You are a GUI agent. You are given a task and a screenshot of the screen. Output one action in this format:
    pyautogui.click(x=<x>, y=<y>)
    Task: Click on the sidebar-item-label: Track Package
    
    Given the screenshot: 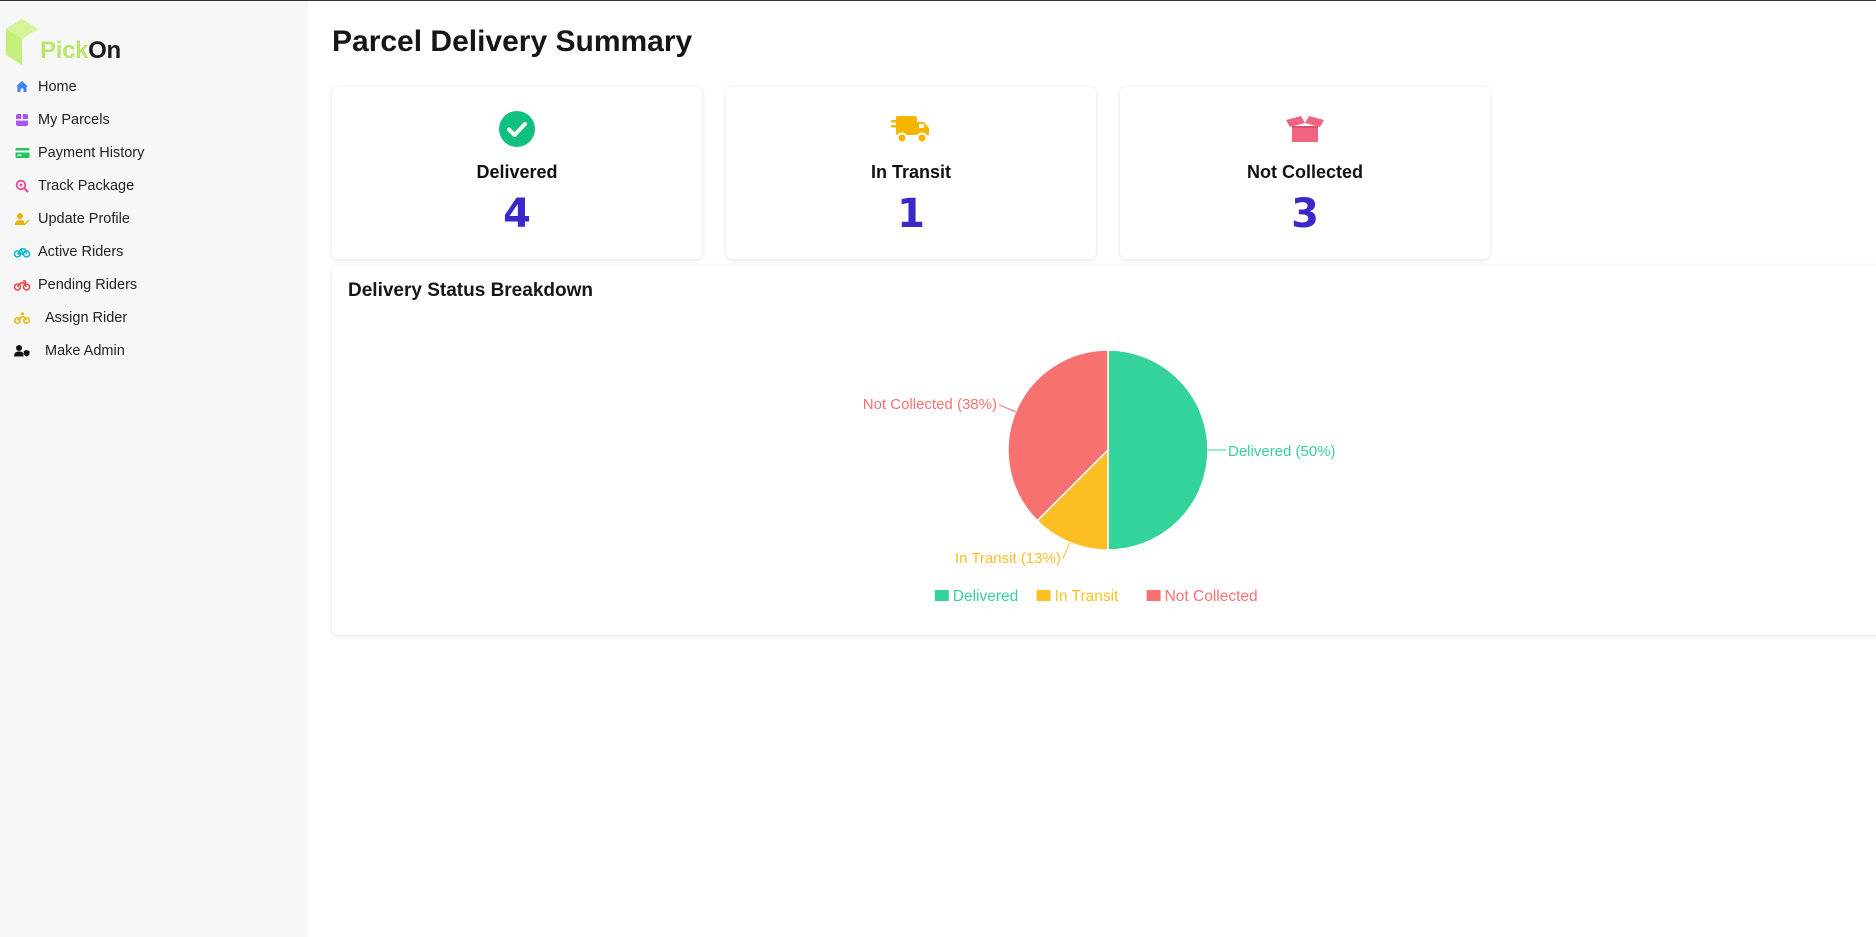 What is the action you would take?
    pyautogui.click(x=86, y=185)
    